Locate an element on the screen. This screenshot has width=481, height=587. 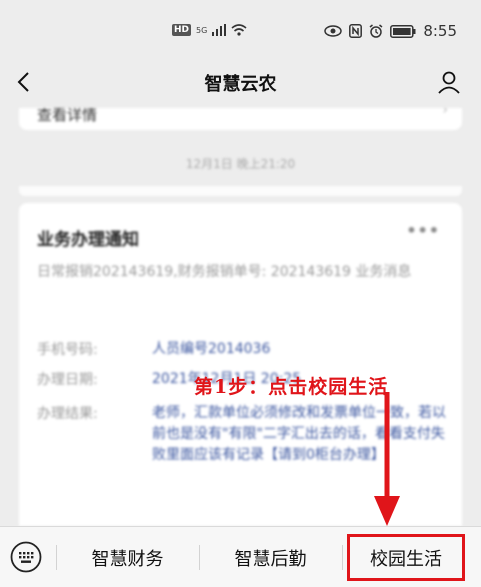
wifi-icon is located at coordinates (239, 30).